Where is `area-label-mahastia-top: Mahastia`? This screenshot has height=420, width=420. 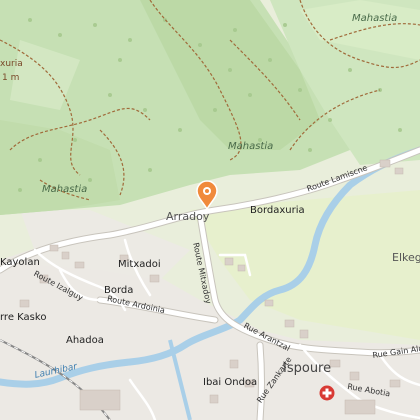 area-label-mahastia-top: Mahastia is located at coordinates (375, 18).